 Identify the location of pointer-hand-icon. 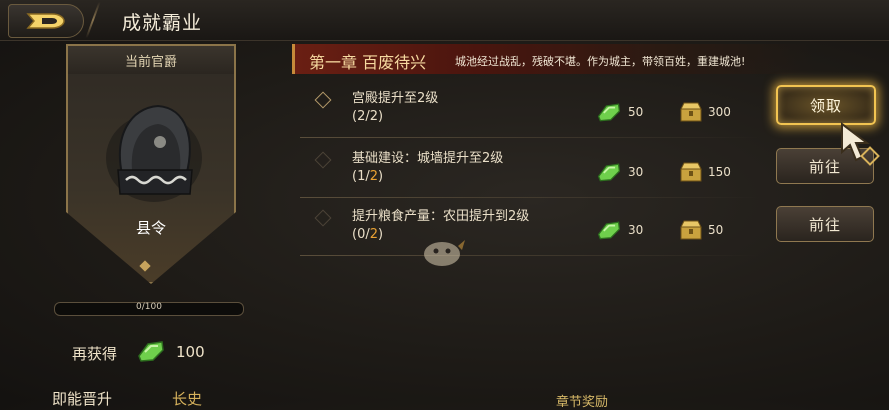
(860, 144).